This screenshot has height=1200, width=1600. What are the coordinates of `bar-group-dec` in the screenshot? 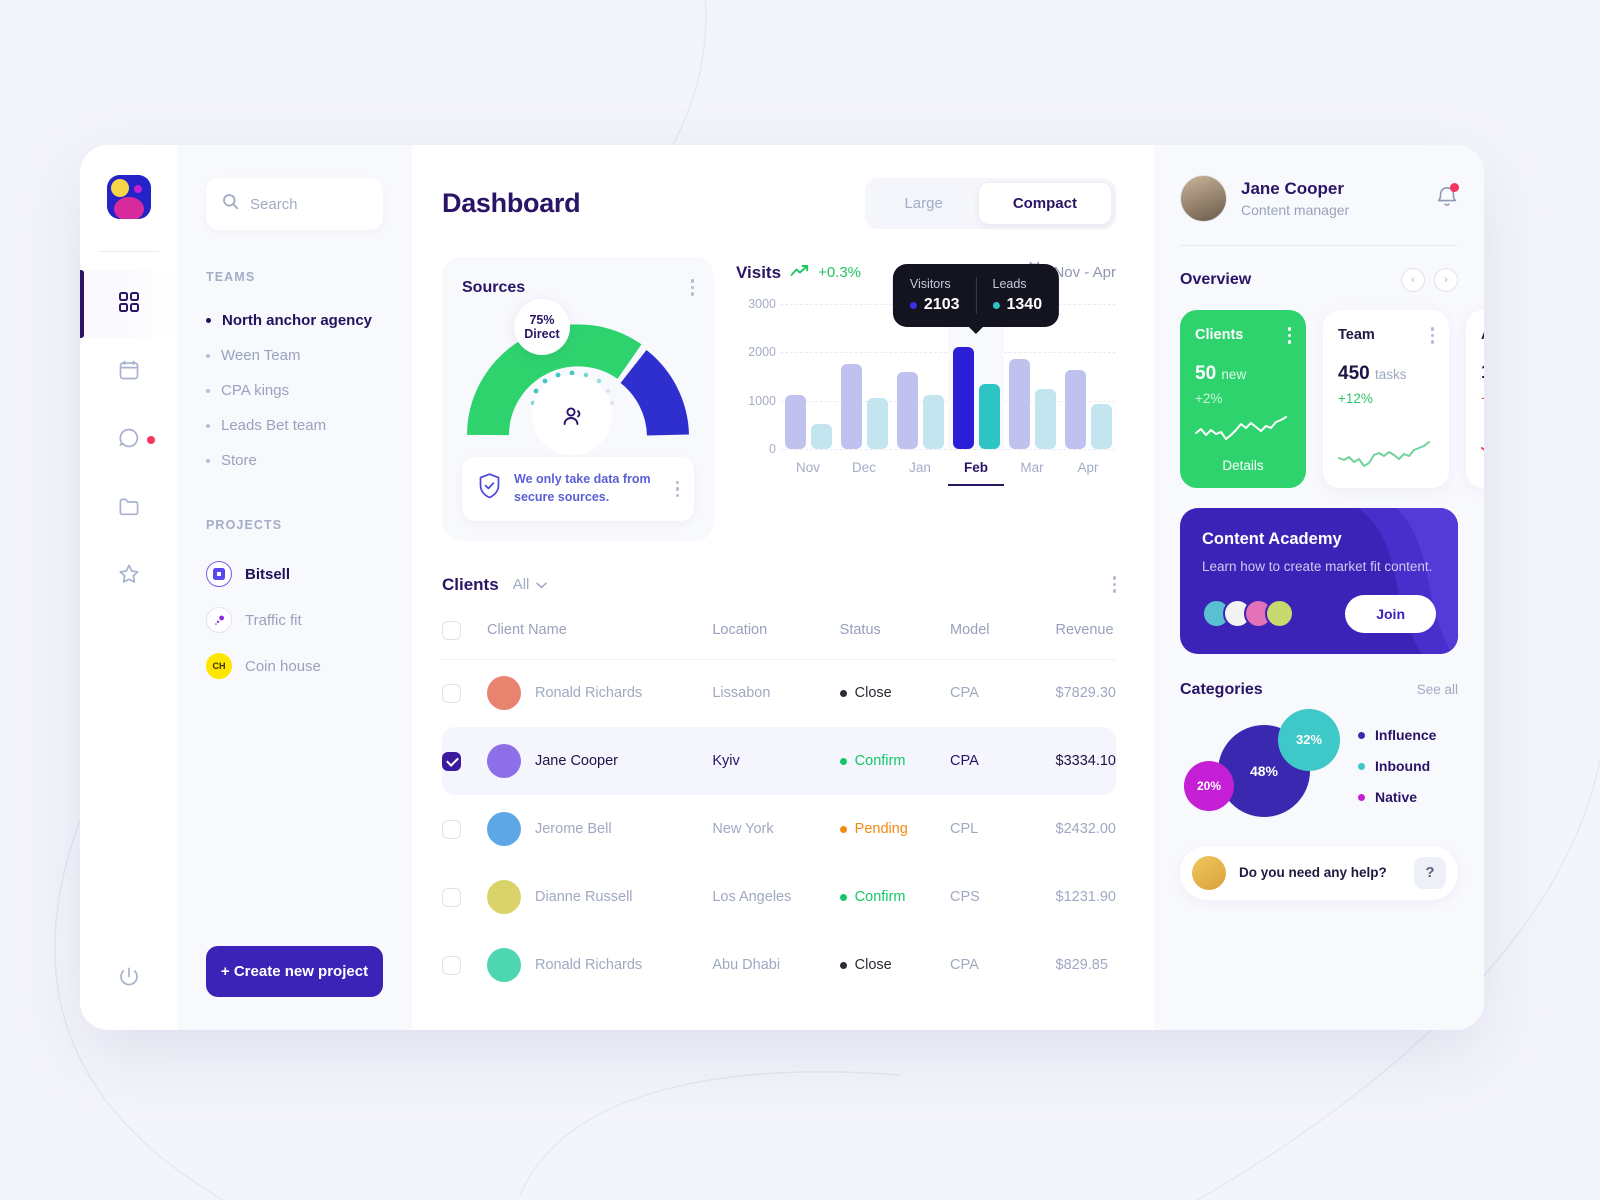 It's located at (864, 376).